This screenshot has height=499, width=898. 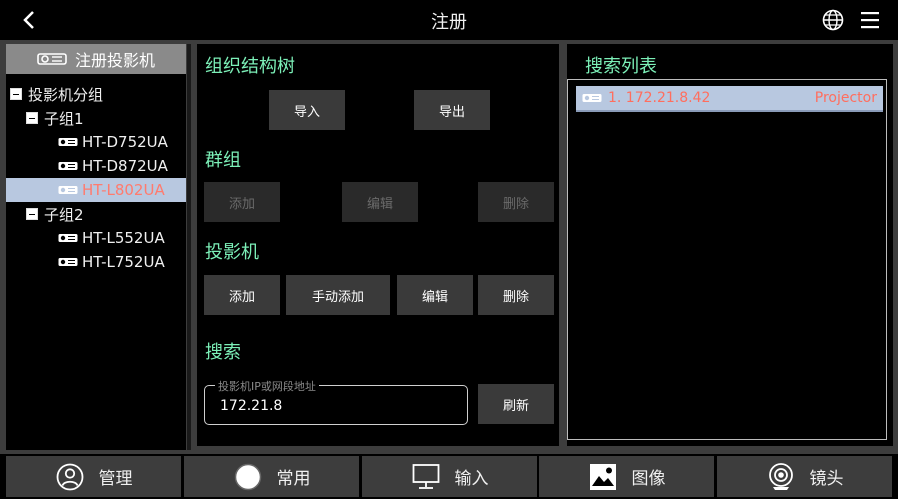 I want to click on group-add-button: 添加, so click(x=242, y=202).